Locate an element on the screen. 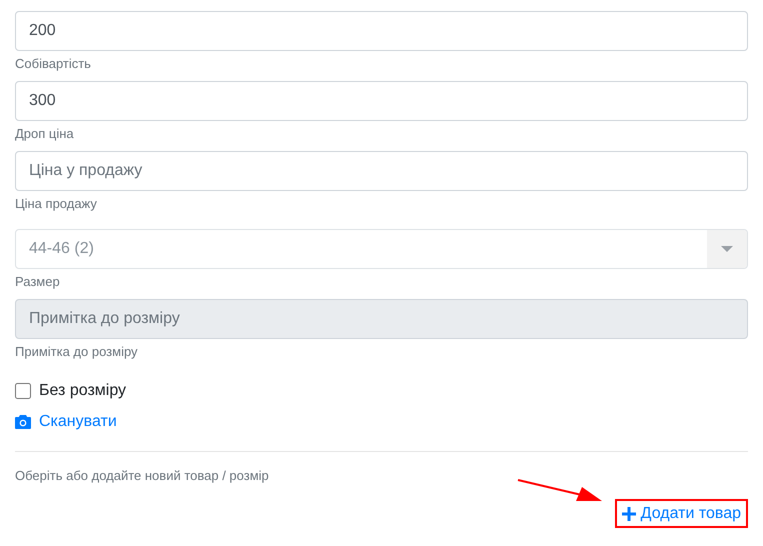 This screenshot has height=546, width=763. camera-icon is located at coordinates (23, 422).